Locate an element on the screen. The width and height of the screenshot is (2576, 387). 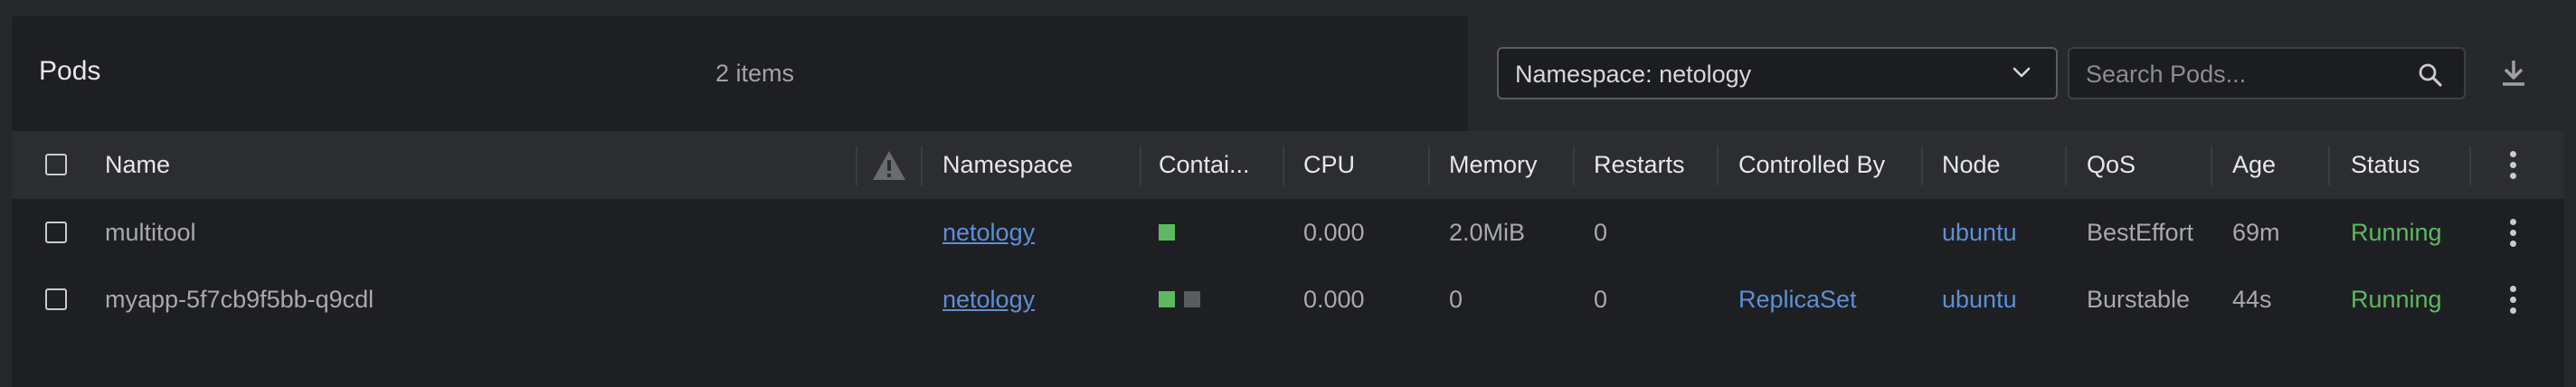
search-icon is located at coordinates (2430, 75).